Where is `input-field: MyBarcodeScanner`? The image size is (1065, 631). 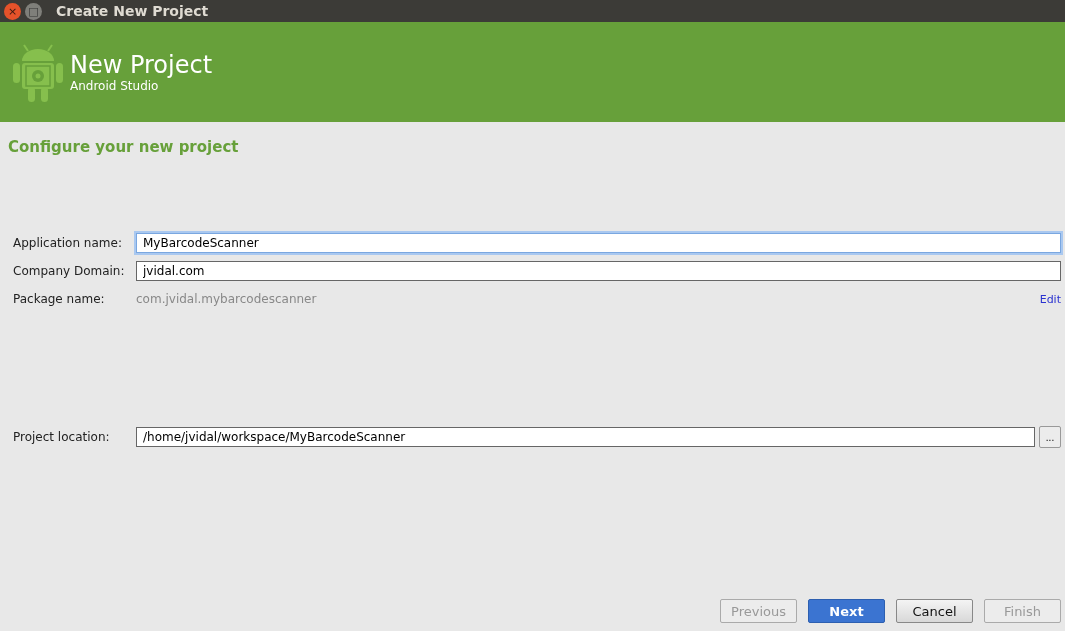 input-field: MyBarcodeScanner is located at coordinates (598, 243).